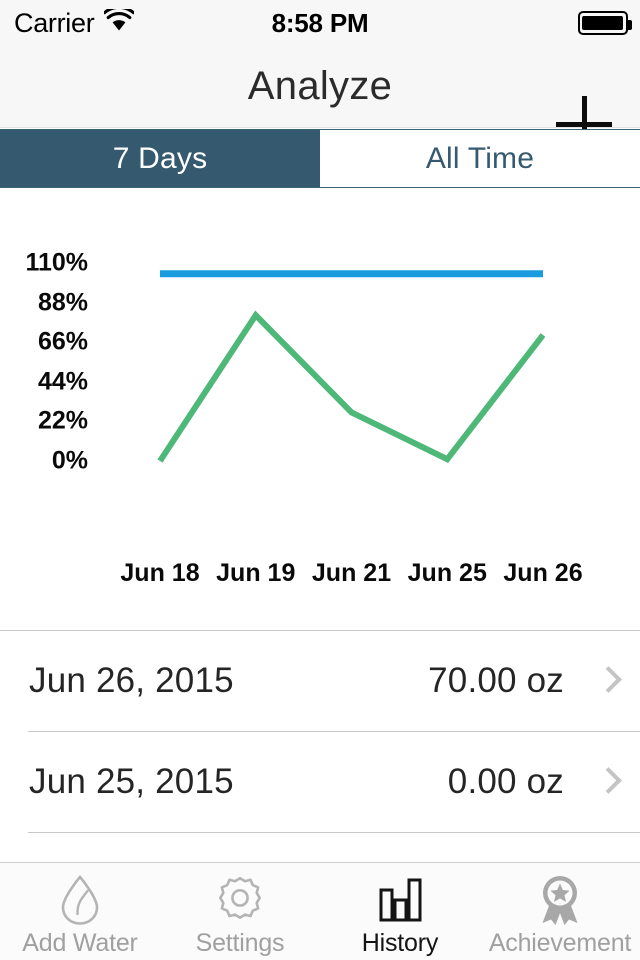  Describe the element at coordinates (505, 781) in the screenshot. I see `list-item-amount: 0.00 oz` at that location.